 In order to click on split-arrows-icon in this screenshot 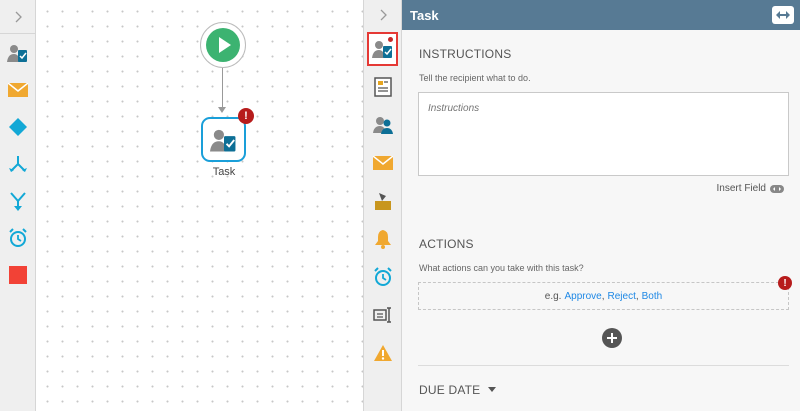, I will do `click(17, 163)`.